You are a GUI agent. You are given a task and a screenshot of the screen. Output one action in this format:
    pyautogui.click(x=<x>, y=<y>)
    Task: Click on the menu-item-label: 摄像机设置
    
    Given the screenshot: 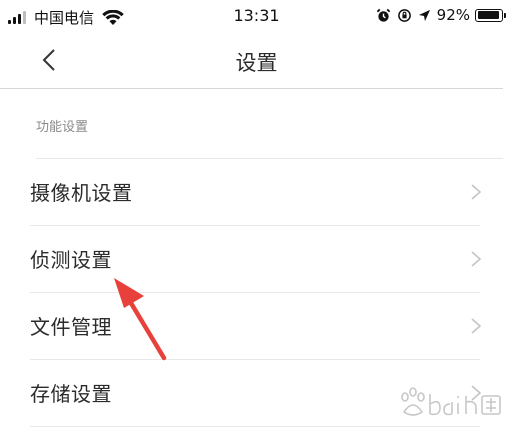 What is the action you would take?
    pyautogui.click(x=81, y=193)
    